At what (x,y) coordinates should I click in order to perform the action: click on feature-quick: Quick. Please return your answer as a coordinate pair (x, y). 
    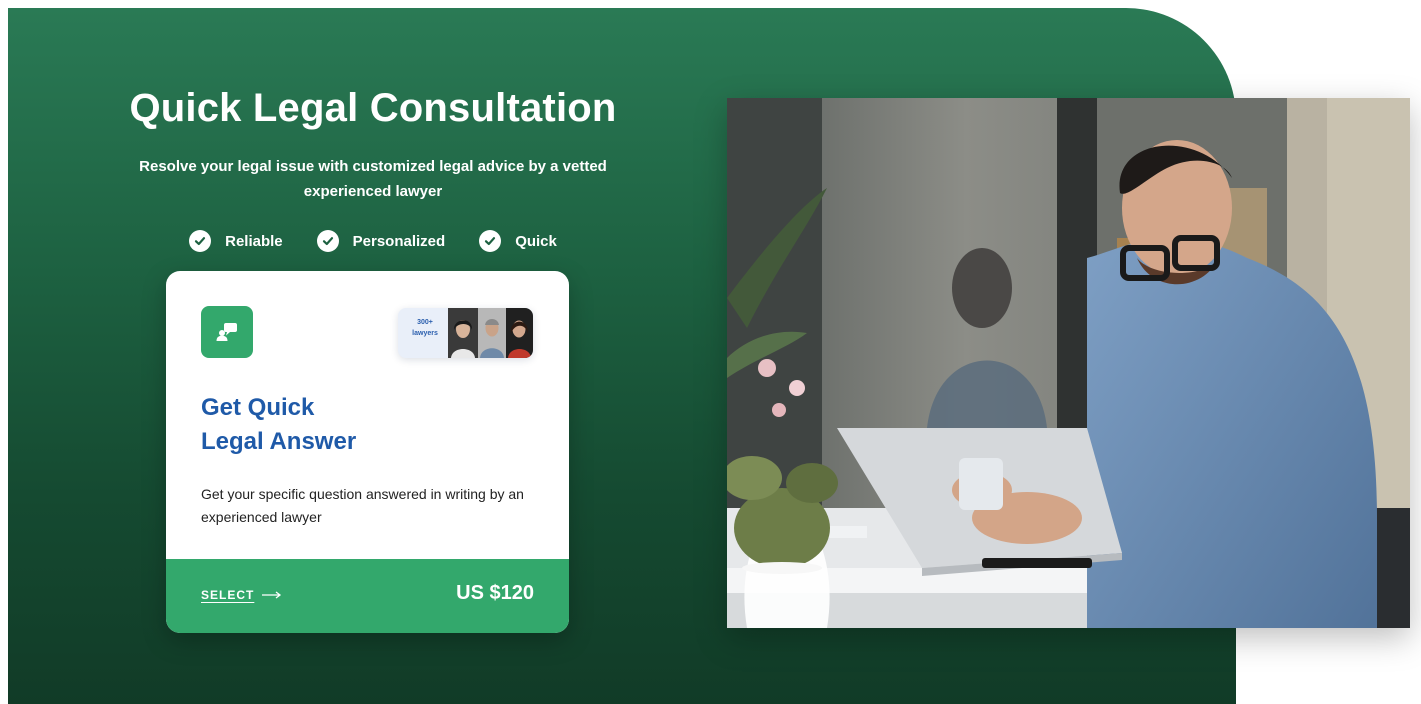
    Looking at the image, I should click on (518, 241).